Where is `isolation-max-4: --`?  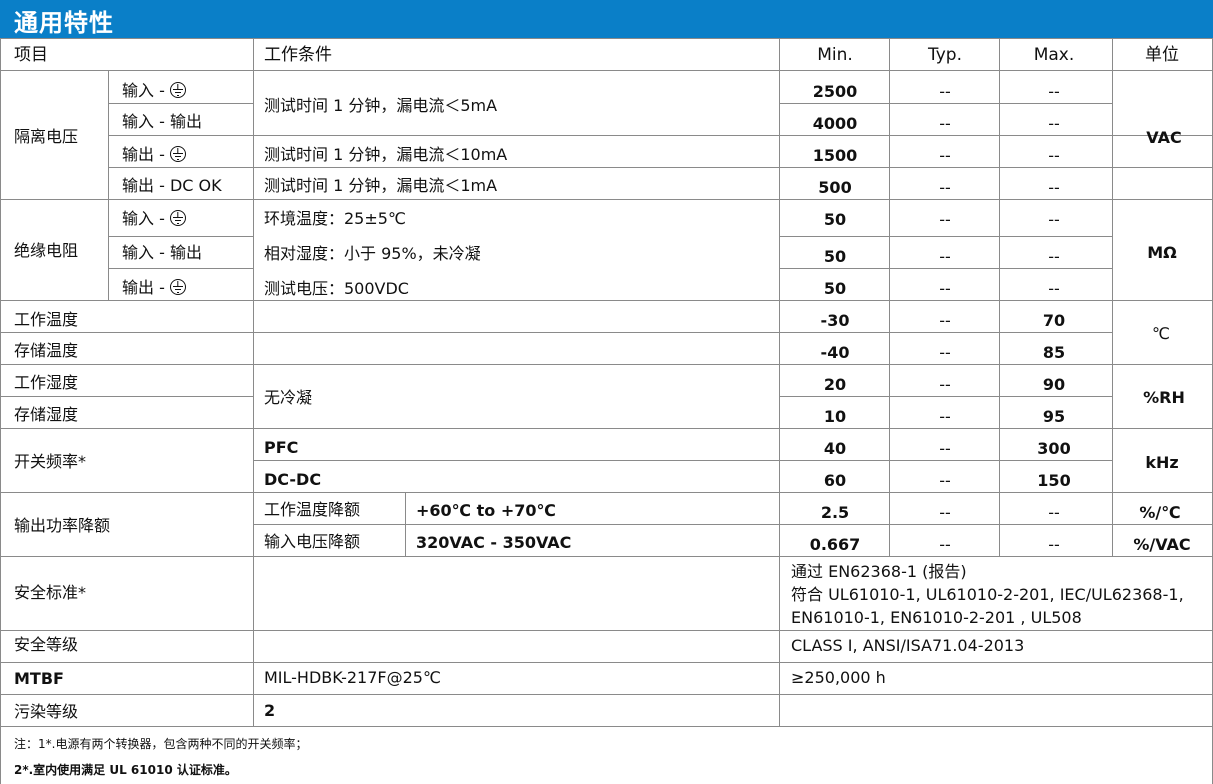
isolation-max-4: -- is located at coordinates (1054, 187).